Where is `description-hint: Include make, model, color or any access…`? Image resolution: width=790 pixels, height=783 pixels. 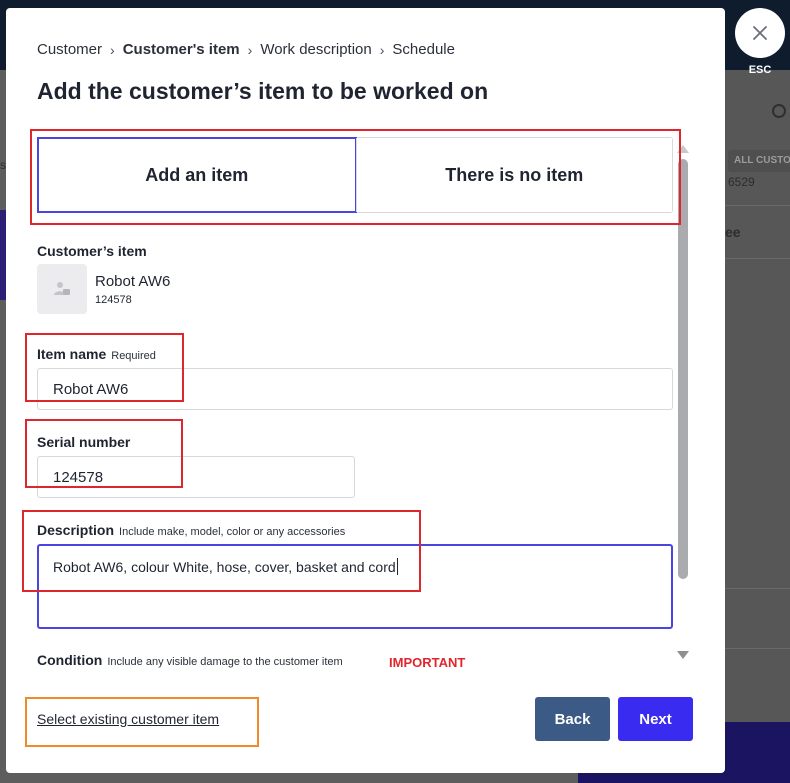
description-hint: Include make, model, color or any access… is located at coordinates (232, 532).